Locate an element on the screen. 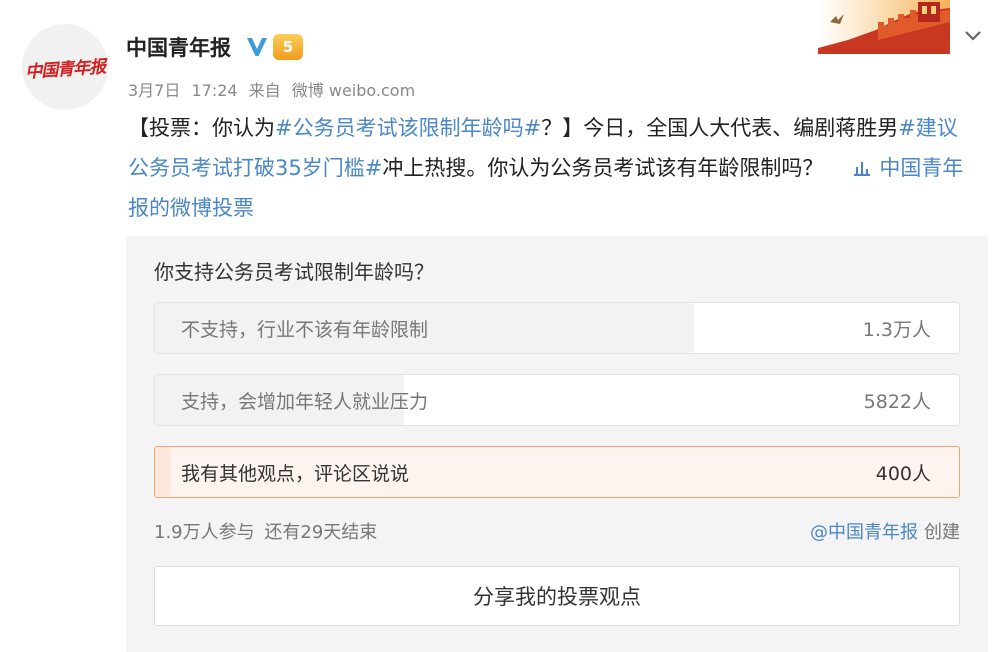  author-row: 中国青年报 5 is located at coordinates (214, 47).